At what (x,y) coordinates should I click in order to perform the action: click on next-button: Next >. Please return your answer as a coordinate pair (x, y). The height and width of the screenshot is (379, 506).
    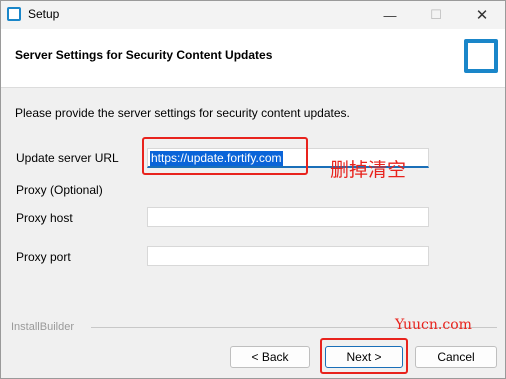
    Looking at the image, I should click on (364, 357).